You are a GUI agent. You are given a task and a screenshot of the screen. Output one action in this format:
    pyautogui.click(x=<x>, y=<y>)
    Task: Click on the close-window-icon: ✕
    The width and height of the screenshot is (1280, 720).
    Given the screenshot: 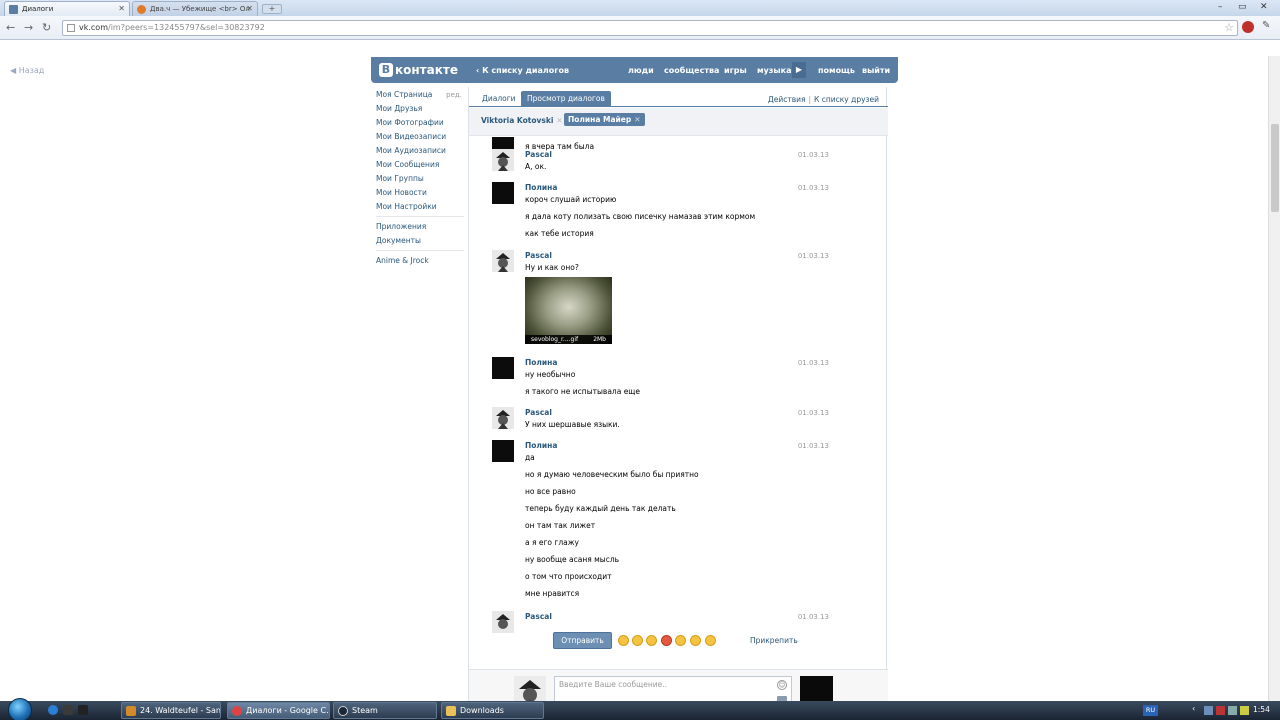 What is the action you would take?
    pyautogui.click(x=1264, y=7)
    